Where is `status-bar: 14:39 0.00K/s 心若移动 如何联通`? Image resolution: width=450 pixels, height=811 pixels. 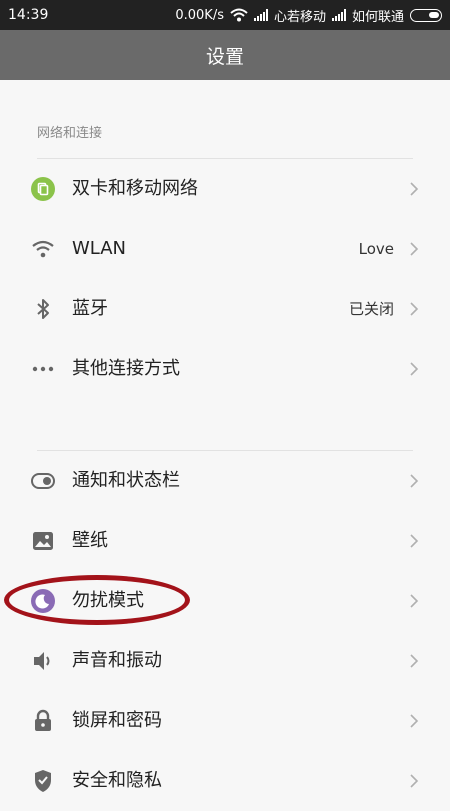
status-bar: 14:39 0.00K/s 心若移动 如何联通 is located at coordinates (225, 15).